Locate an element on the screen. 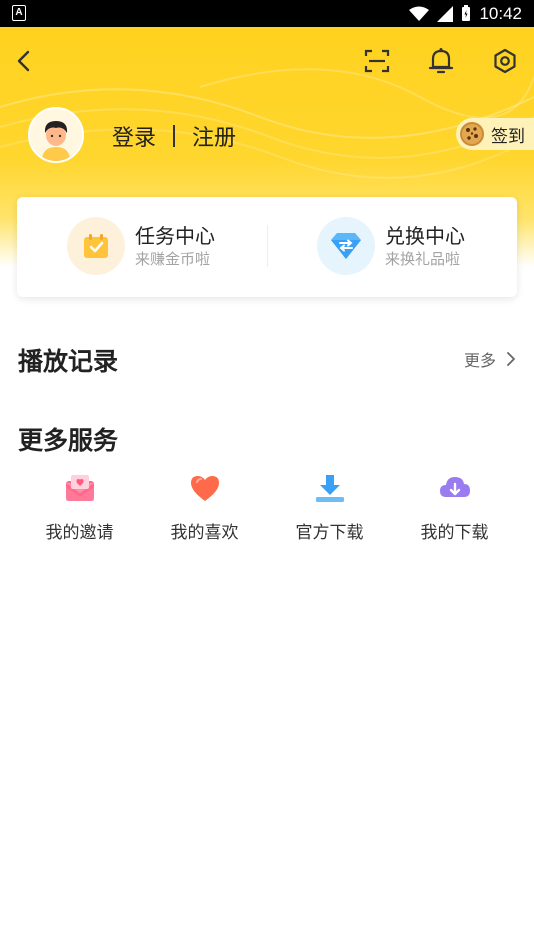 The height and width of the screenshot is (950, 534). status-bar: A 10:42 is located at coordinates (267, 13).